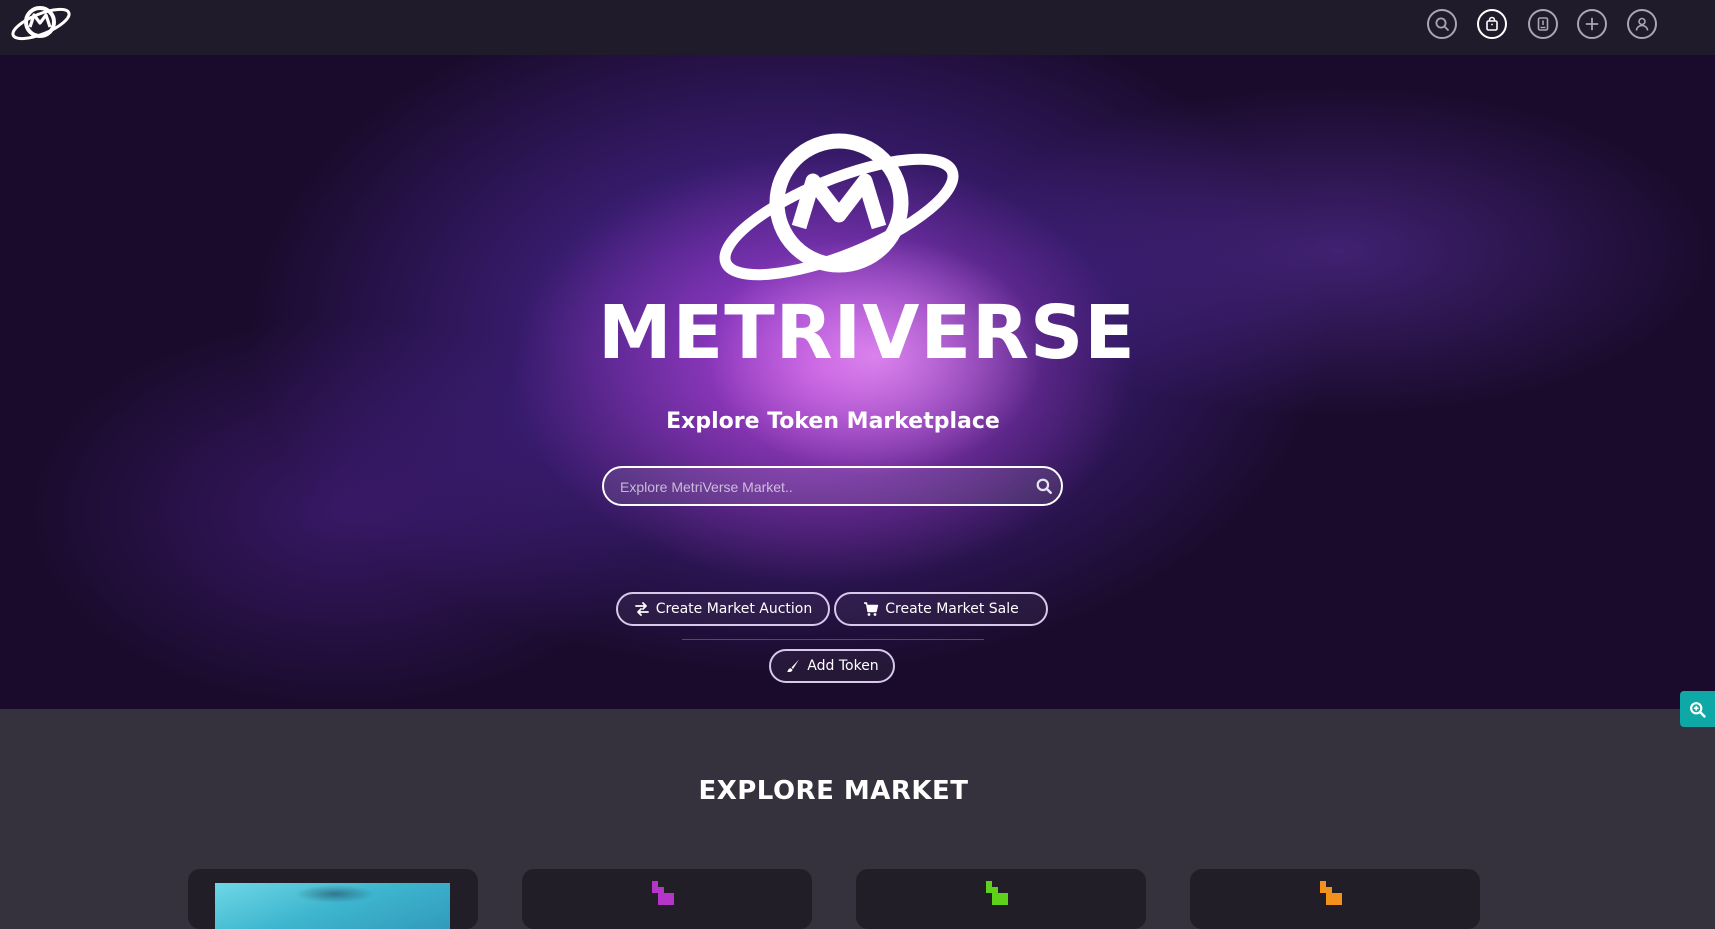 The height and width of the screenshot is (929, 1715). I want to click on market-search-input, so click(820, 487).